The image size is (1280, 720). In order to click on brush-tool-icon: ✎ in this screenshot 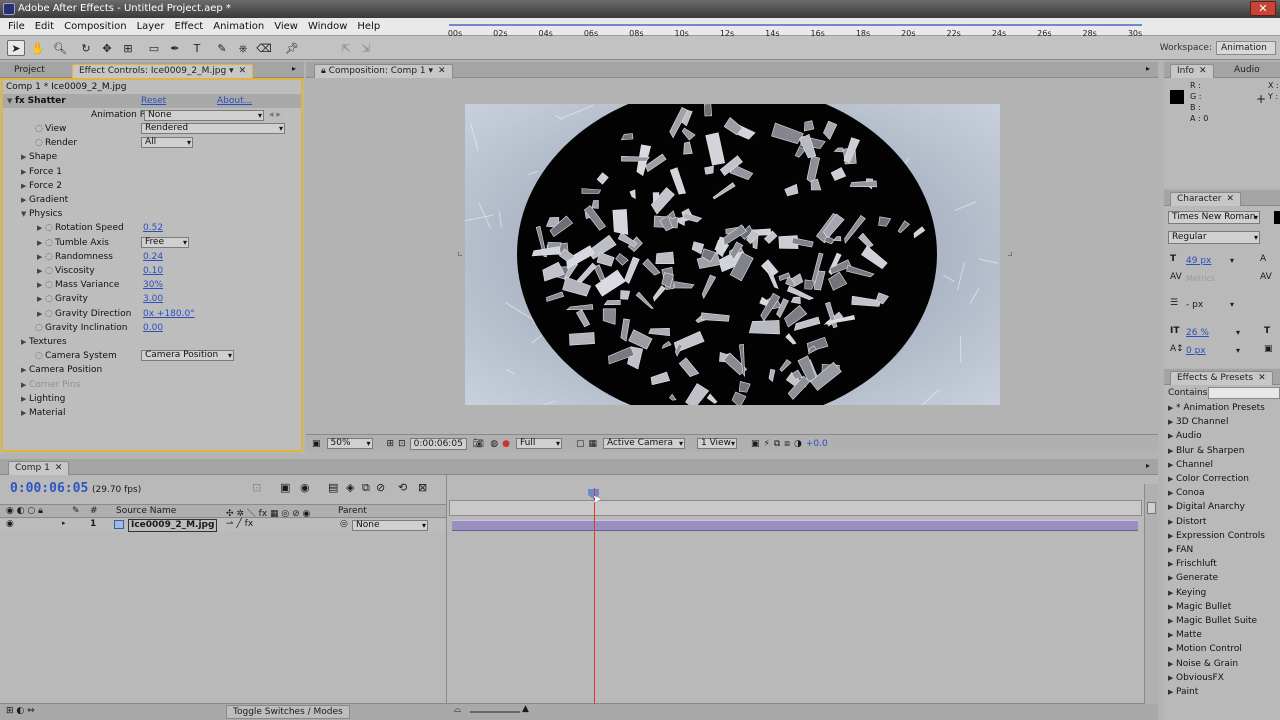, I will do `click(222, 48)`.